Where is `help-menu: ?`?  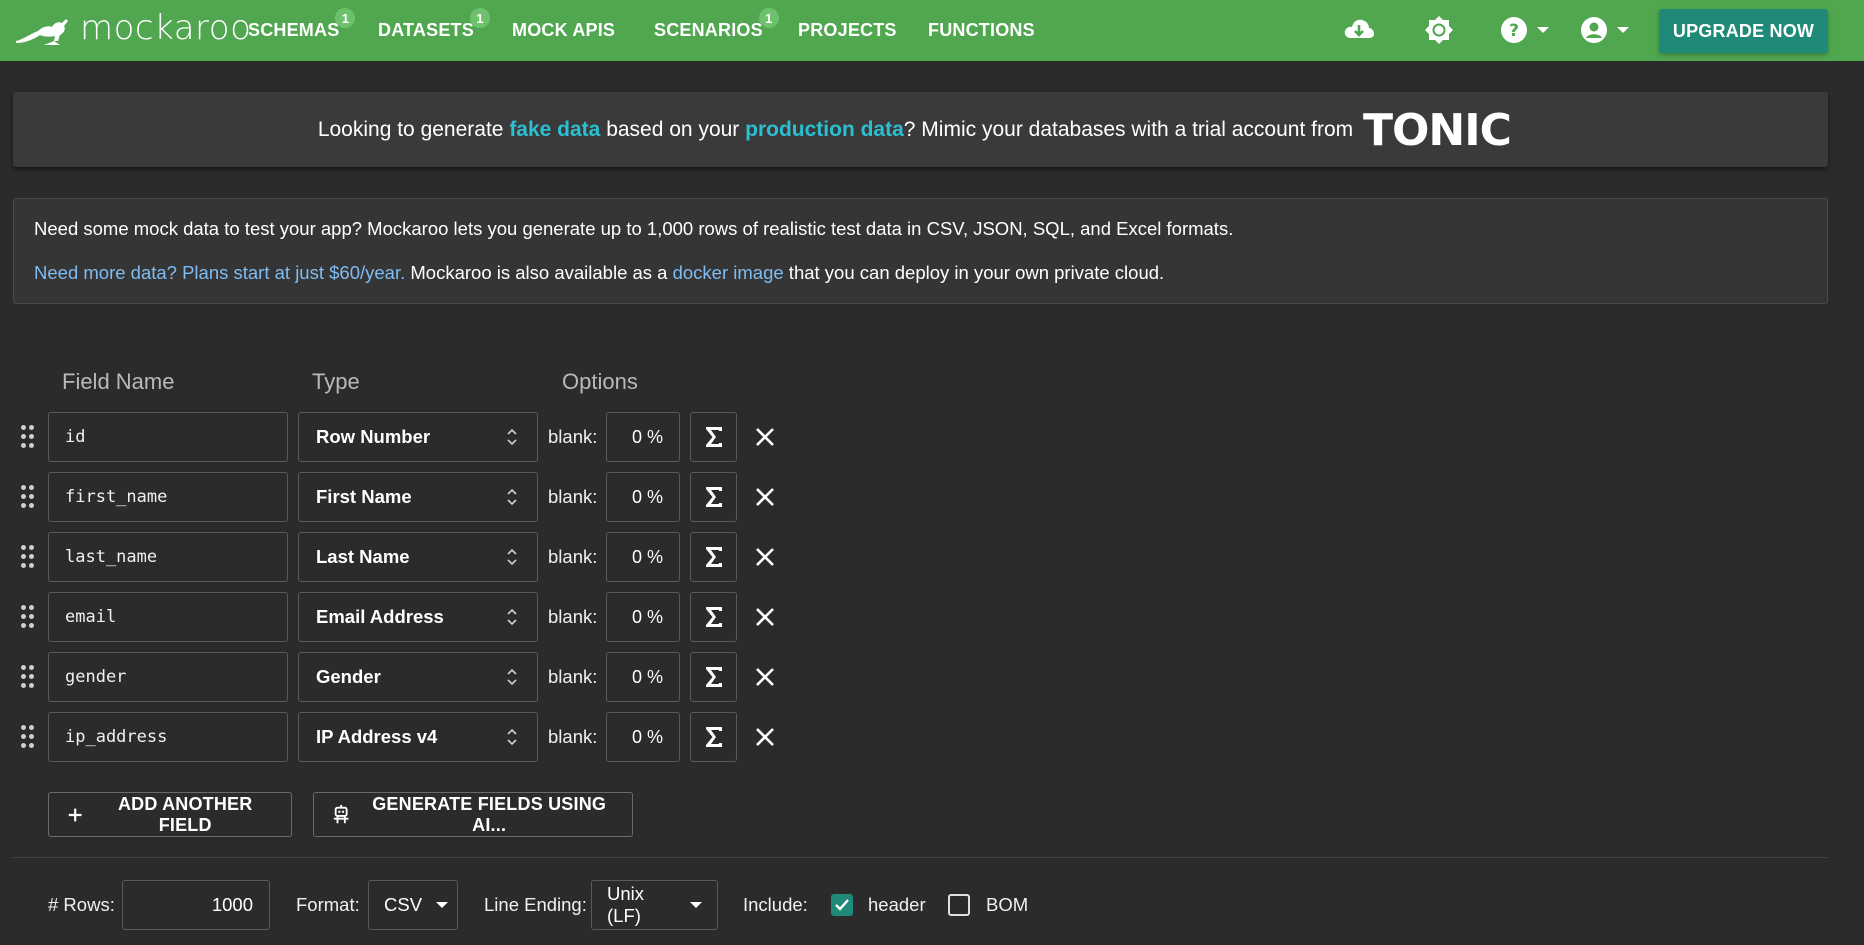 help-menu: ? is located at coordinates (1525, 30).